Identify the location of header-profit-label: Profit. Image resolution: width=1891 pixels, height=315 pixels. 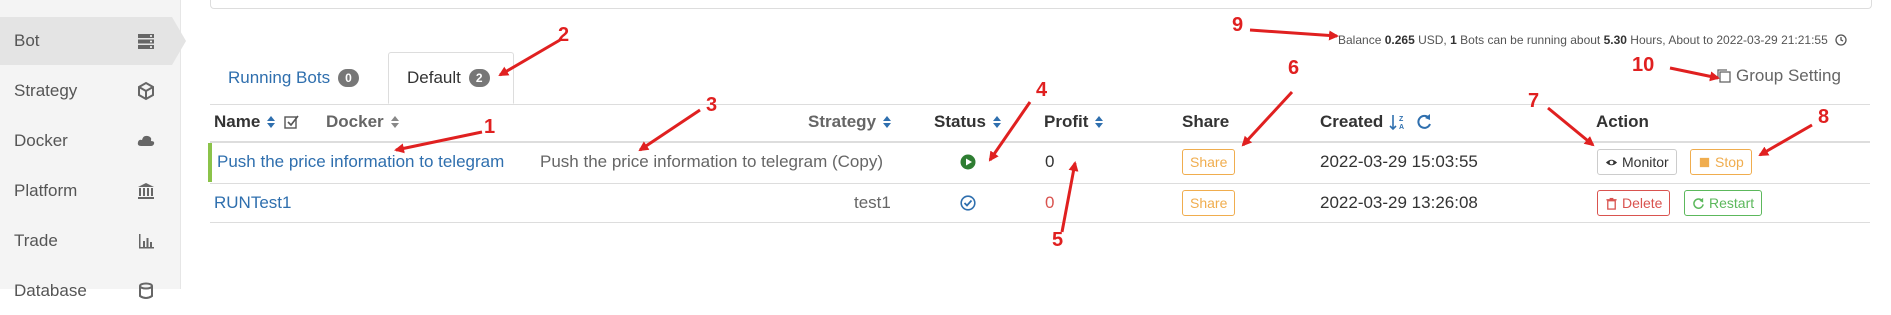
(1066, 121).